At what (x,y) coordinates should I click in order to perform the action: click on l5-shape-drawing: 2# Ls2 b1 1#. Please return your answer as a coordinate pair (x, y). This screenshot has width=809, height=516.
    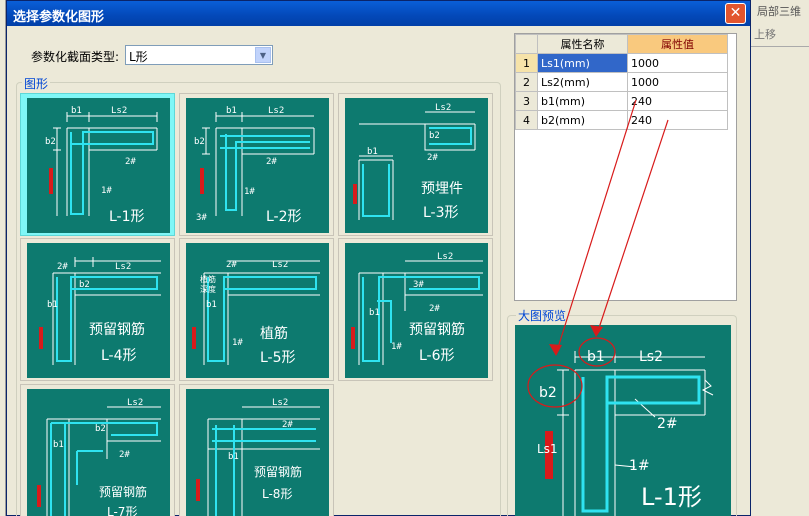
    Looking at the image, I should click on (256, 312).